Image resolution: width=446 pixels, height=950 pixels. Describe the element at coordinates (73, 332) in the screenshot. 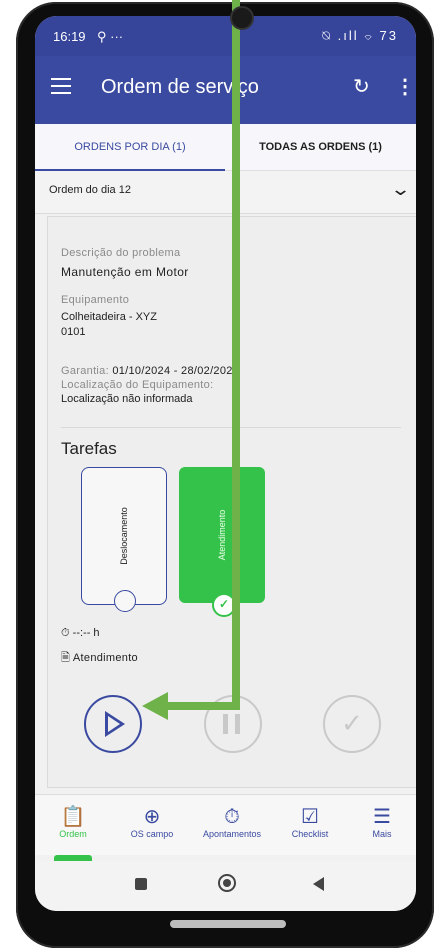

I see `equipment-code: 0101` at that location.